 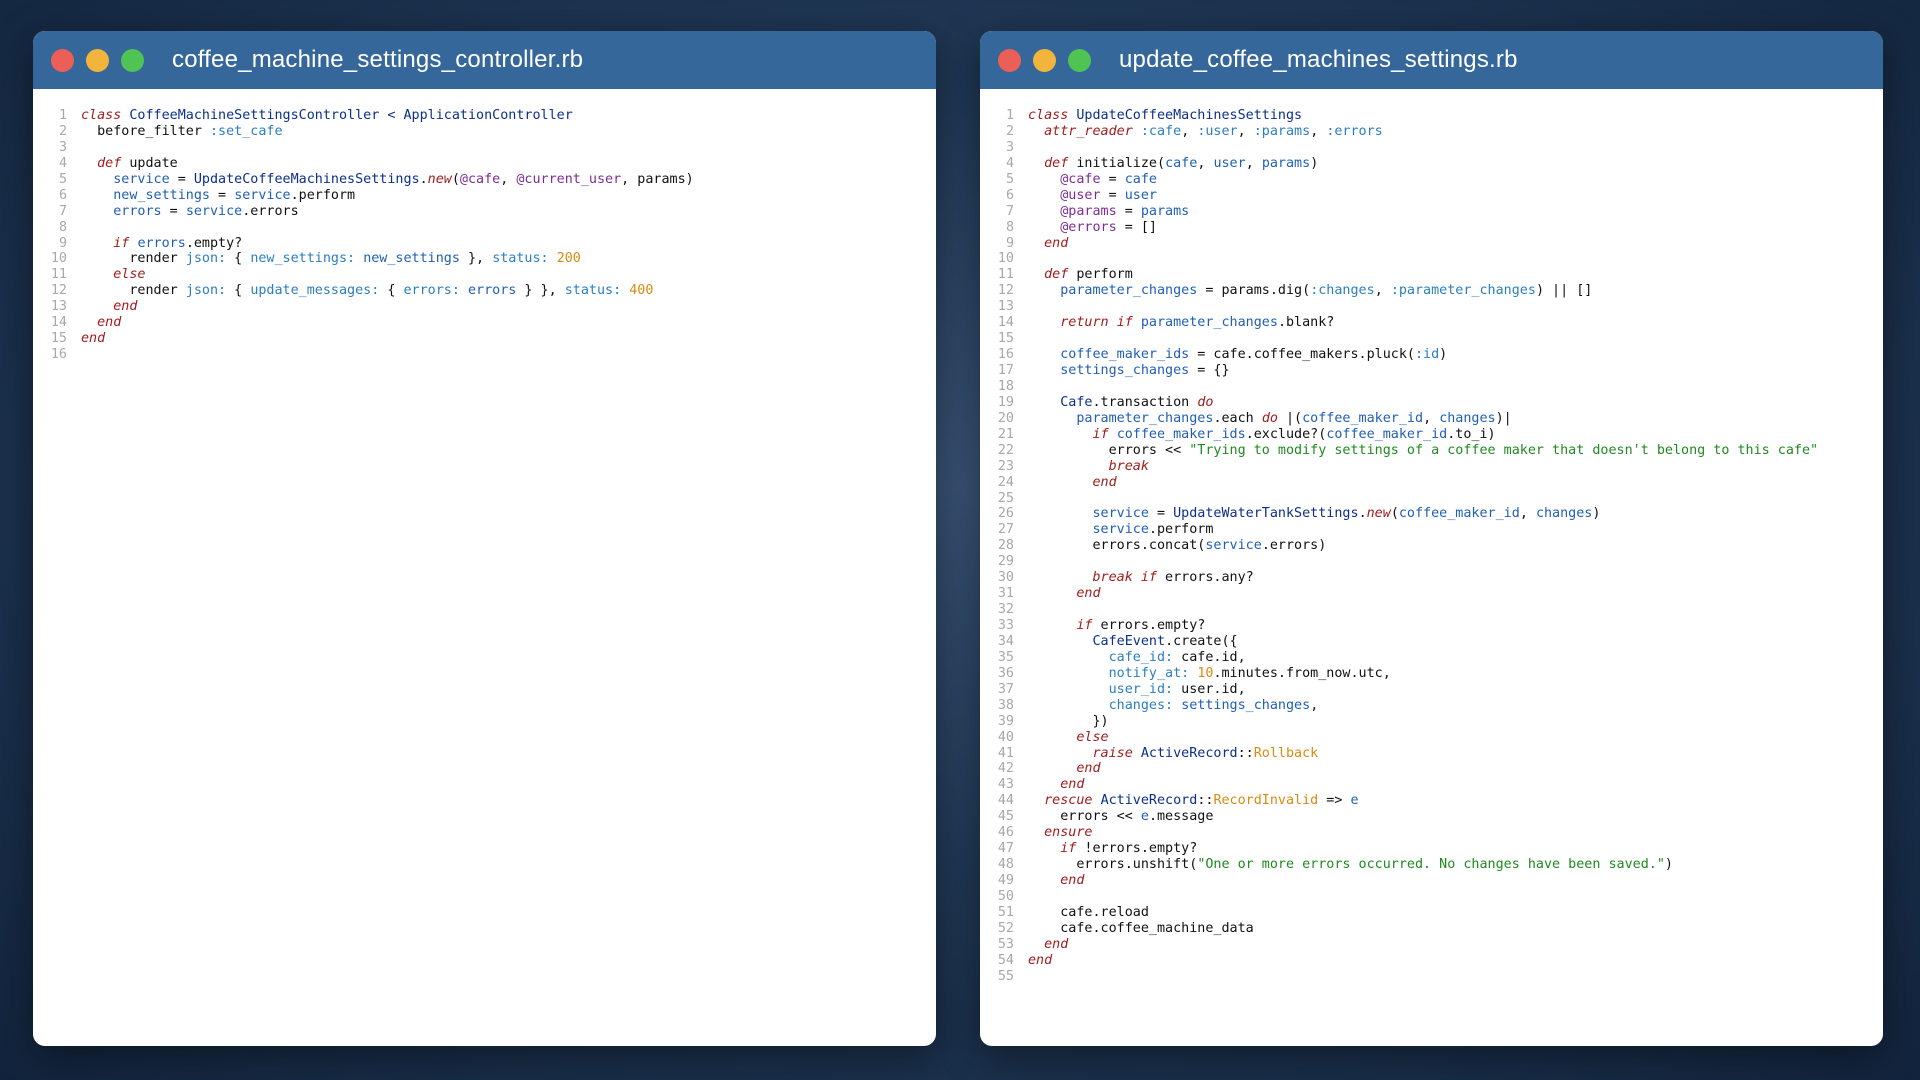 What do you see at coordinates (1141, 578) in the screenshot?
I see `line-source: break if errors.any?` at bounding box center [1141, 578].